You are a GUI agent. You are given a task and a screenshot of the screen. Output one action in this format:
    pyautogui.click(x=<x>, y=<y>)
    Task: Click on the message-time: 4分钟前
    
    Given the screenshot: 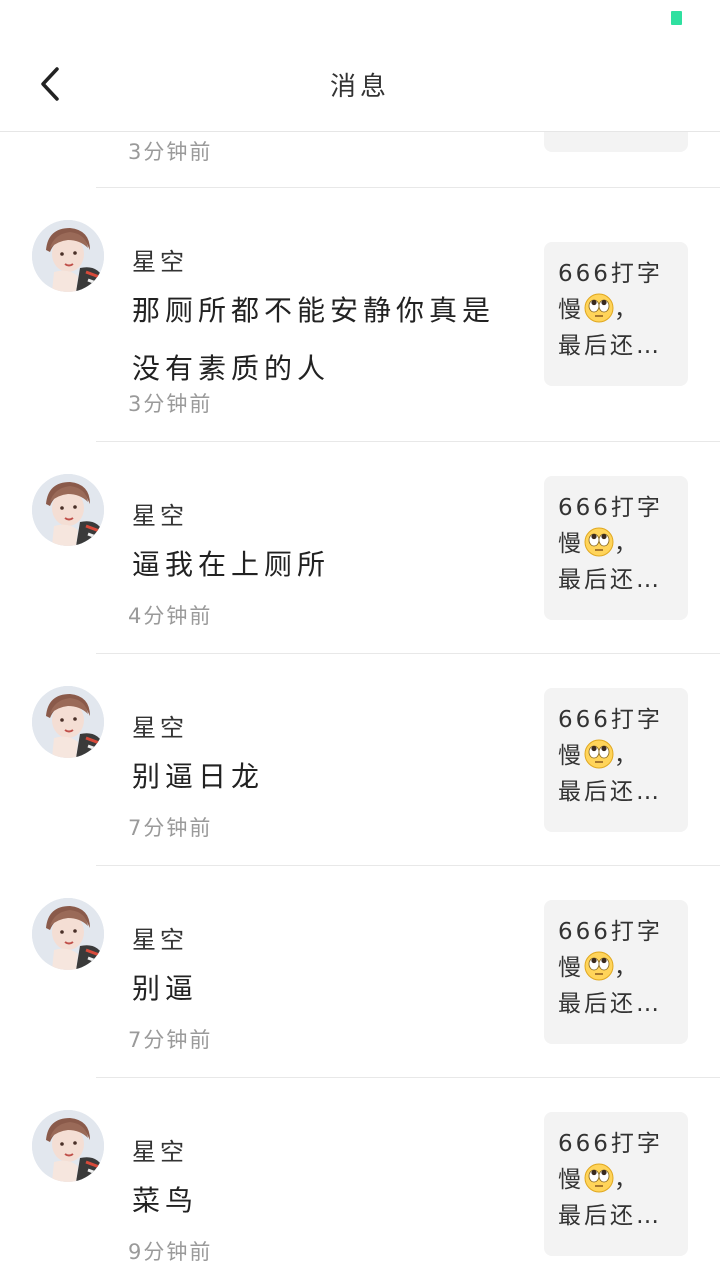 What is the action you would take?
    pyautogui.click(x=170, y=616)
    